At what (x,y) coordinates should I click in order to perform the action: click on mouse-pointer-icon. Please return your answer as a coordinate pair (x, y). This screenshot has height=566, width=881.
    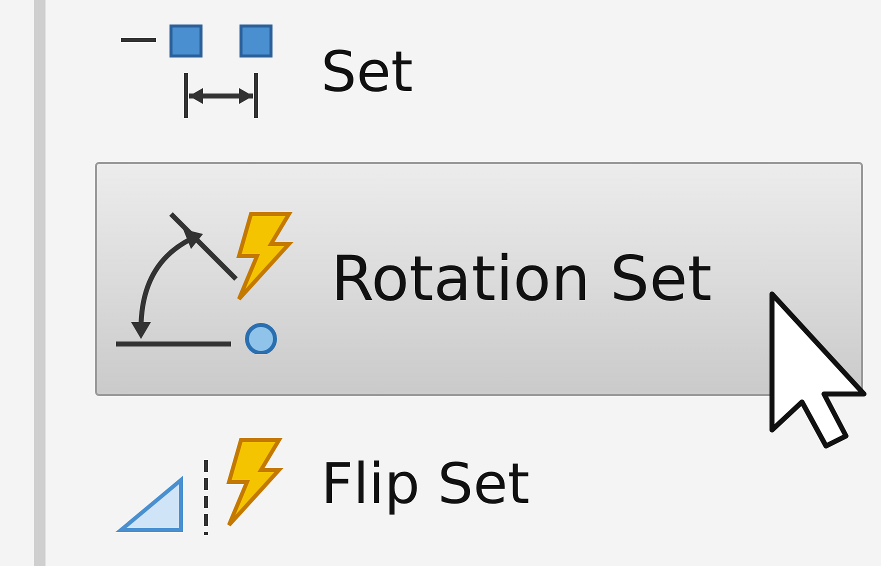
    Looking at the image, I should click on (818, 370).